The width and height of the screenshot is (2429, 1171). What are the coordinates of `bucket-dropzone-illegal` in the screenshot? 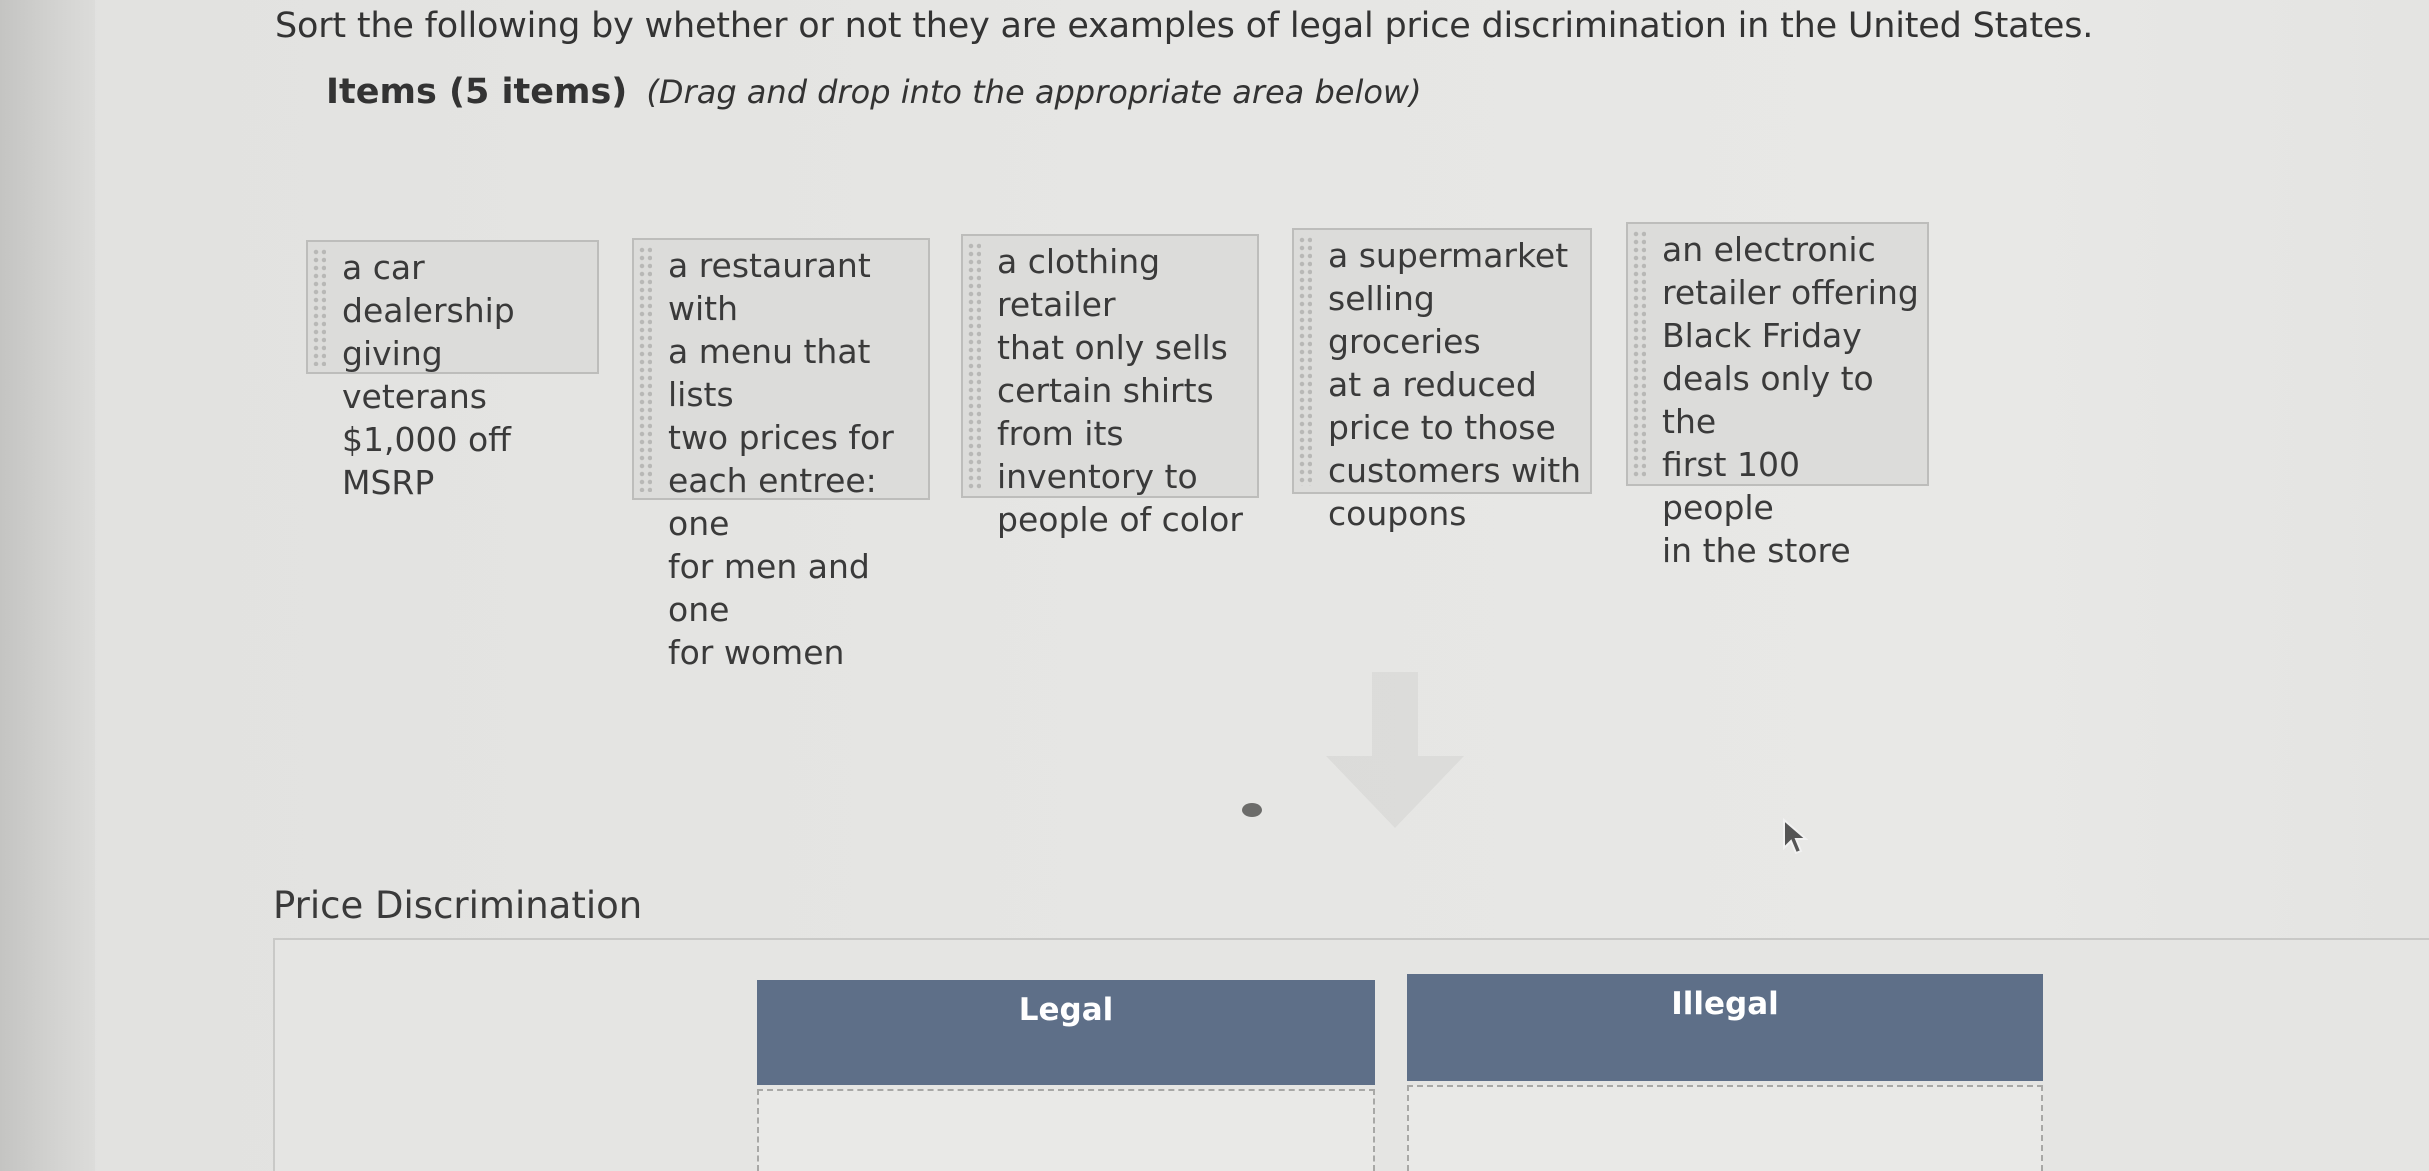 It's located at (1725, 1128).